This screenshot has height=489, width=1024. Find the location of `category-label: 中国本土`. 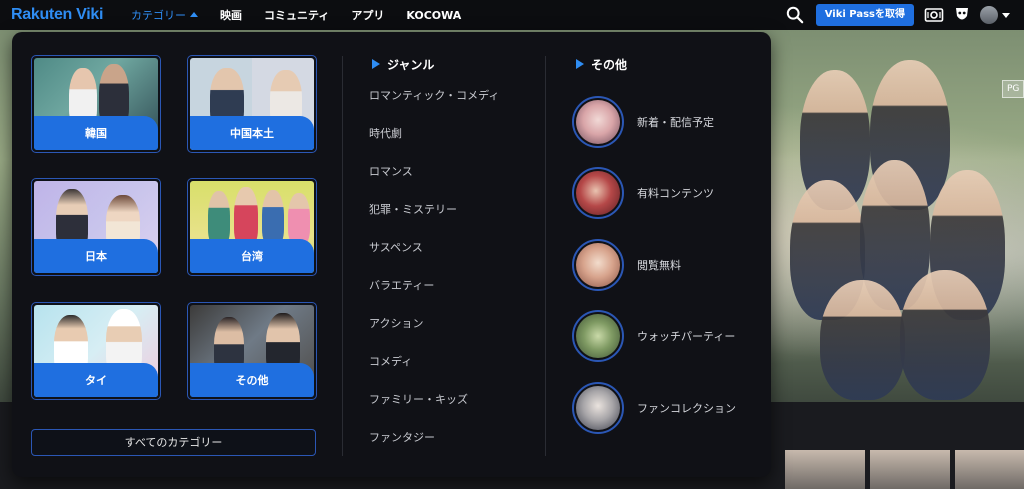

category-label: 中国本土 is located at coordinates (252, 133).